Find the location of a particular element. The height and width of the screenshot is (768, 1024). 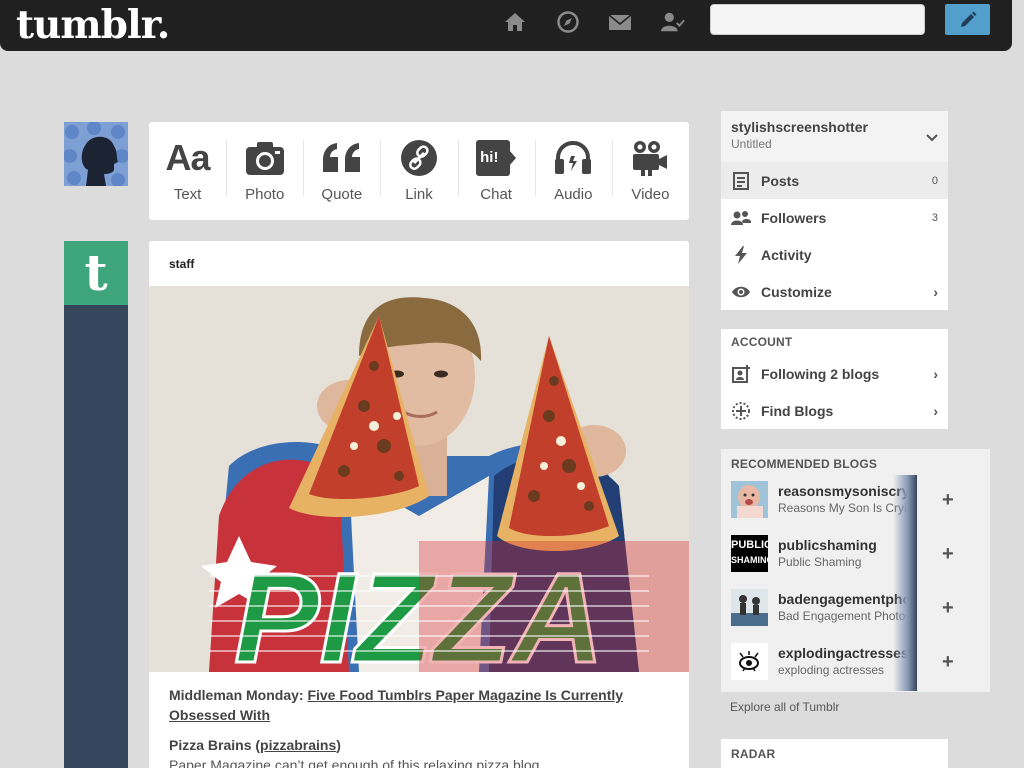

mail-icon is located at coordinates (620, 22).